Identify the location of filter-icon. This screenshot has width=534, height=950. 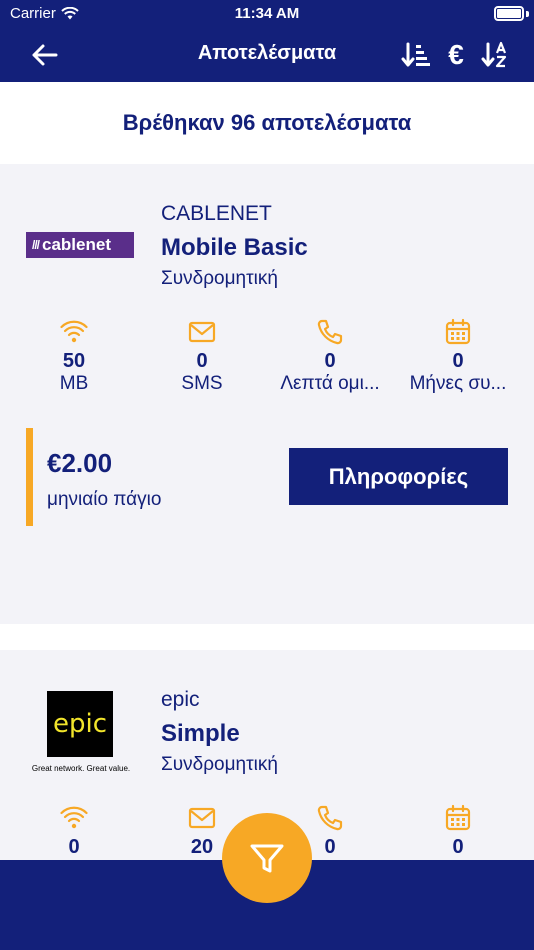
(267, 858).